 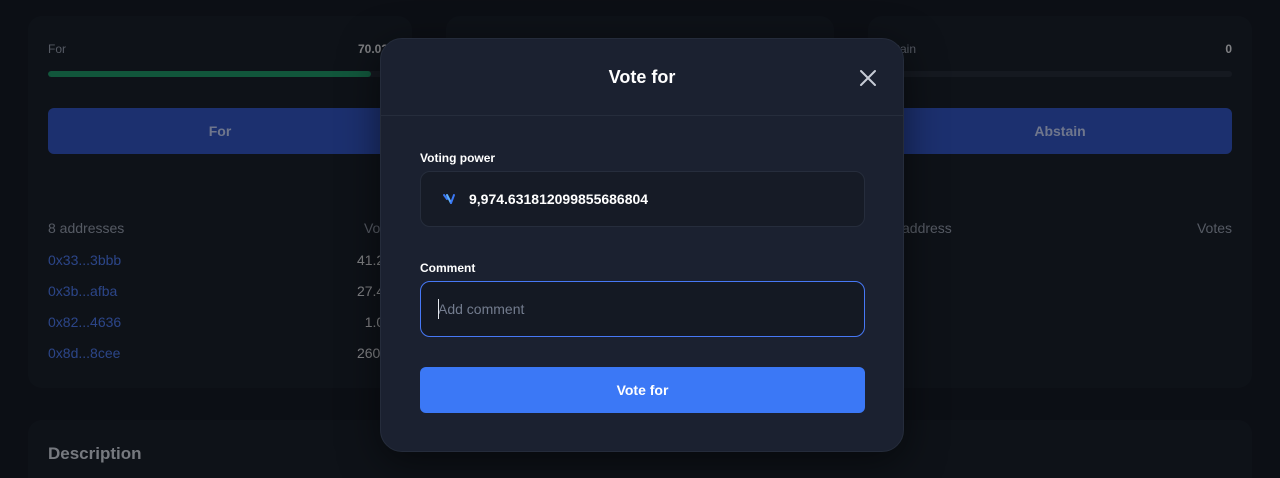 I want to click on close-icon, so click(x=868, y=78).